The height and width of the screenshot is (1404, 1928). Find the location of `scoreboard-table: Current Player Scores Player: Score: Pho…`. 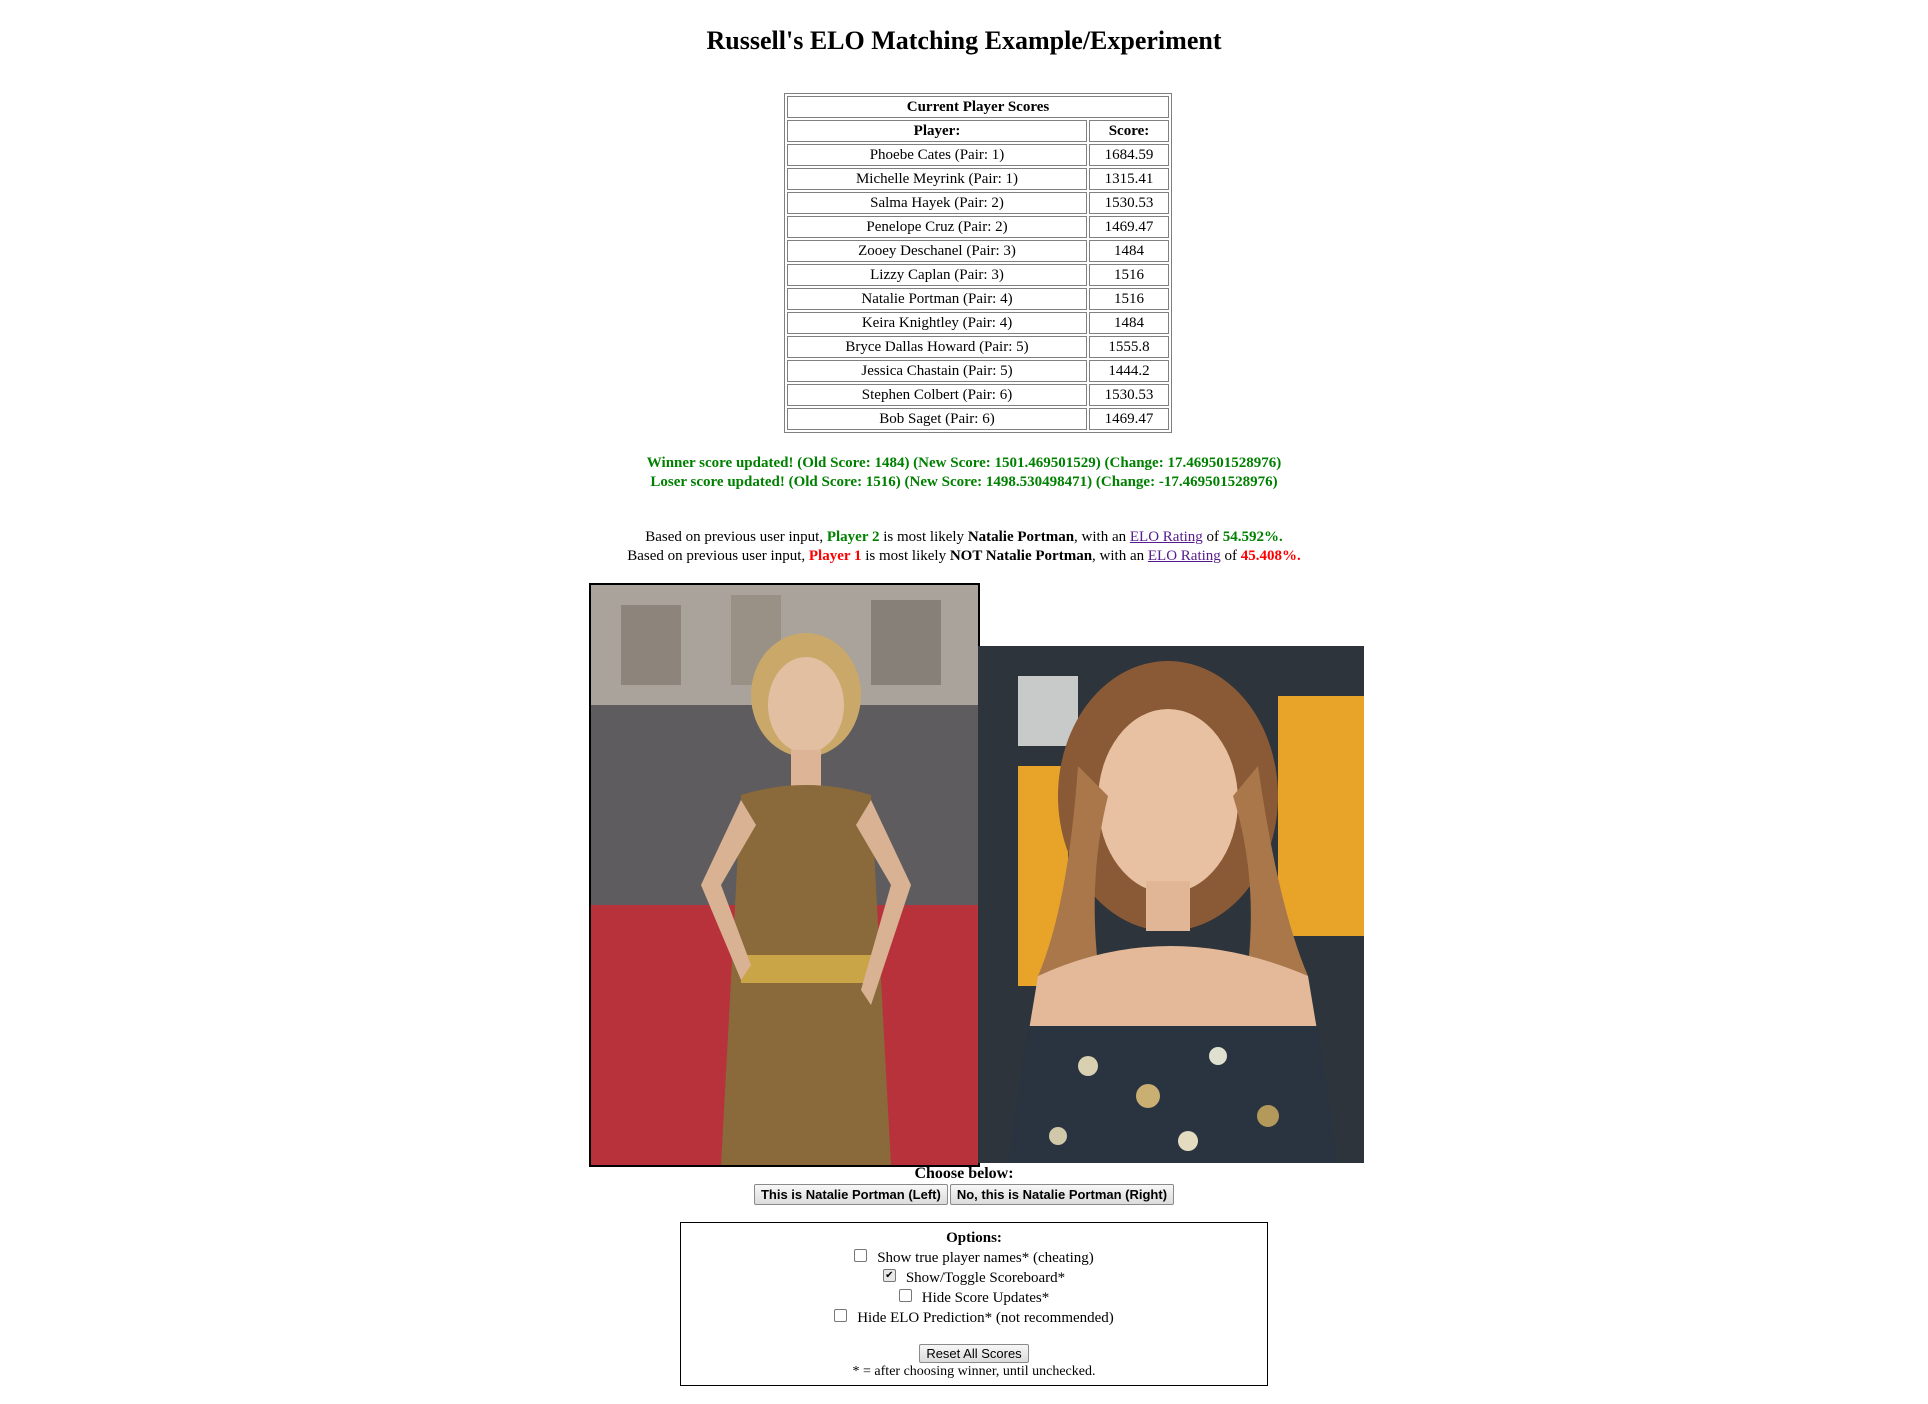

scoreboard-table: Current Player Scores Player: Score: Pho… is located at coordinates (978, 263).